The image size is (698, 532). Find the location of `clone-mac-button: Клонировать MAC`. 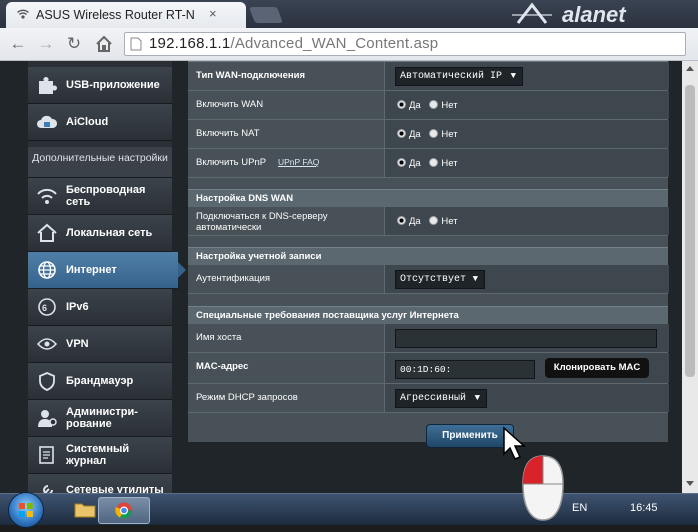

clone-mac-button: Клонировать MAC is located at coordinates (597, 368).